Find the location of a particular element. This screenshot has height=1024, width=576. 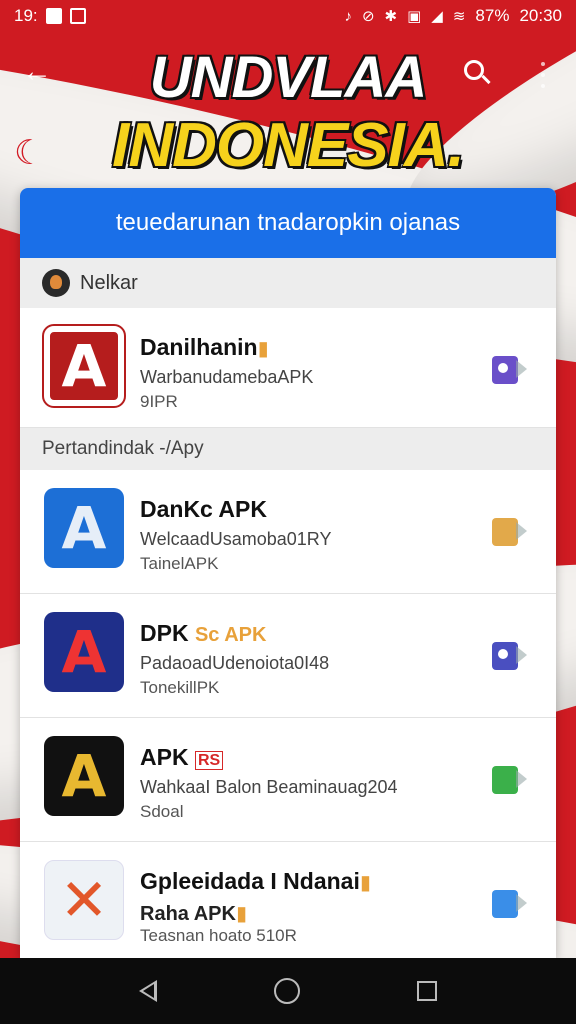

signal-icon: ◢ is located at coordinates (437, 16).